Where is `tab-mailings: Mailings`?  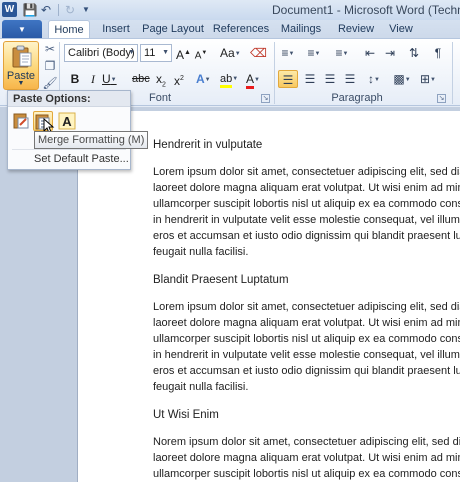 tab-mailings: Mailings is located at coordinates (301, 29).